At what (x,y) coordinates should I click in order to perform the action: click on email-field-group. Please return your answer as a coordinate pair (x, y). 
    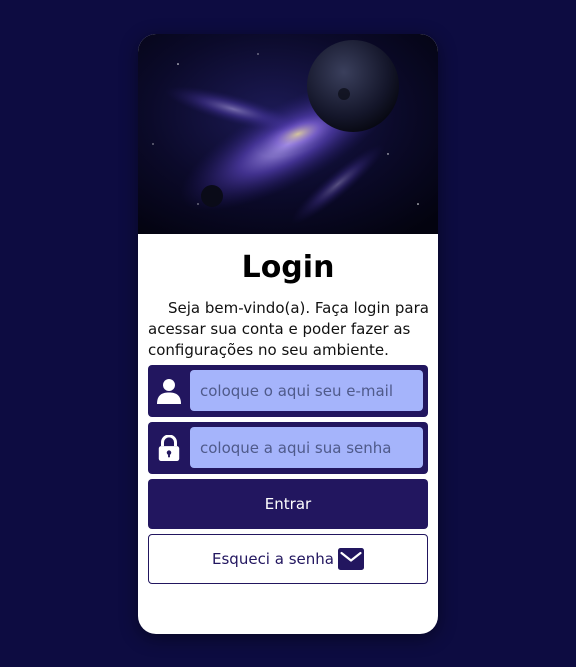
    Looking at the image, I should click on (288, 391).